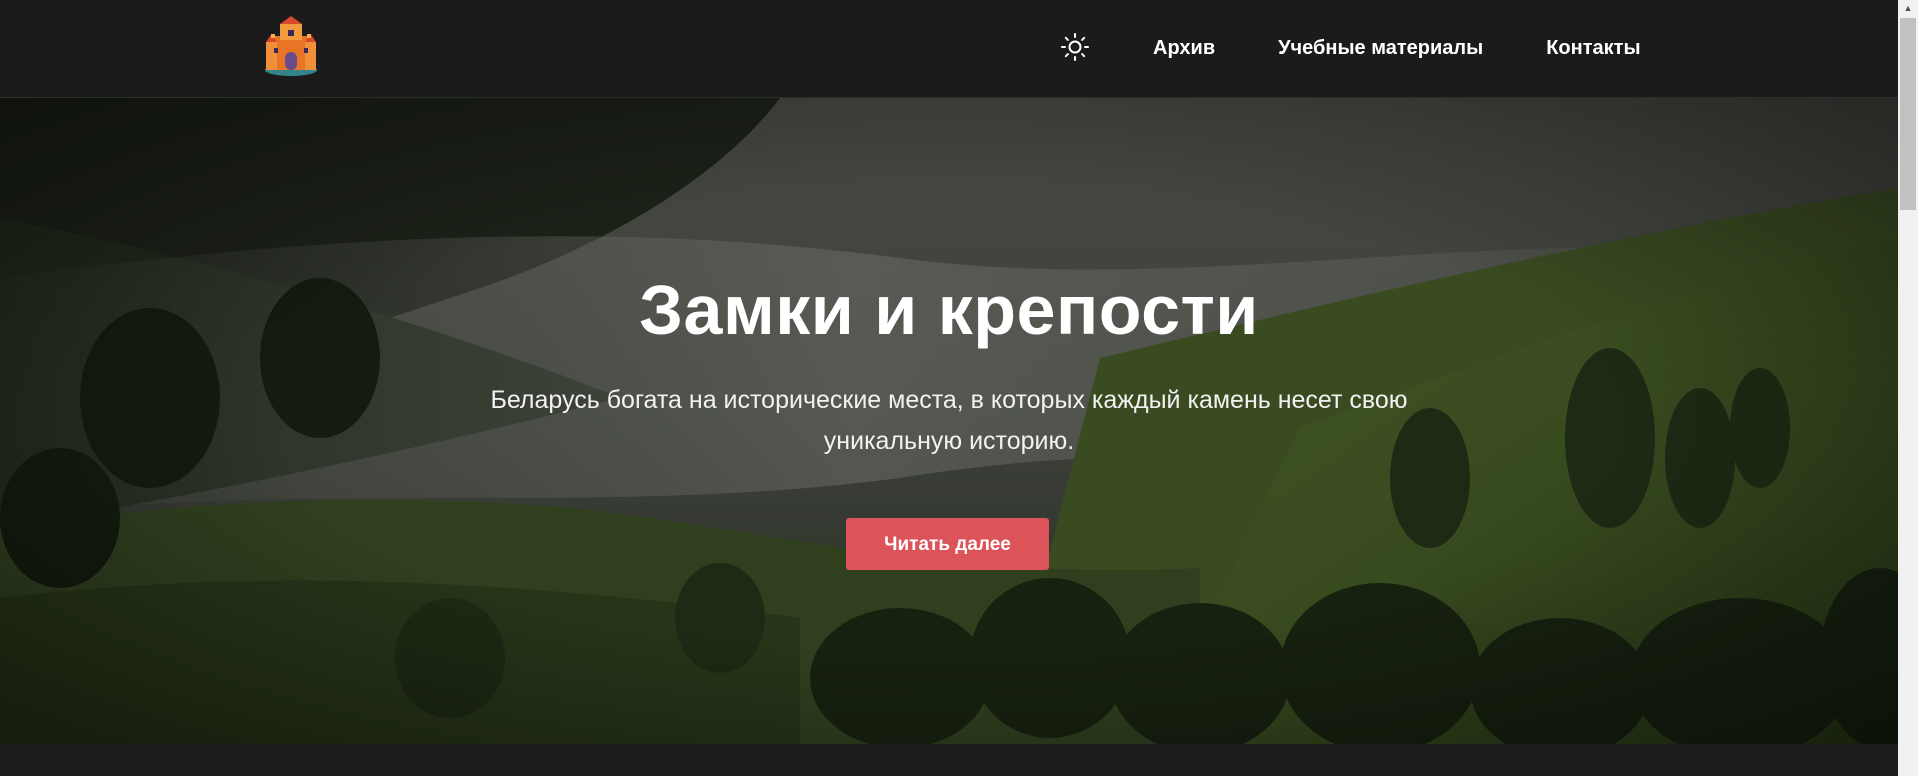 Image resolution: width=1918 pixels, height=776 pixels. Describe the element at coordinates (1908, 388) in the screenshot. I see `scrollbar: ▲` at that location.